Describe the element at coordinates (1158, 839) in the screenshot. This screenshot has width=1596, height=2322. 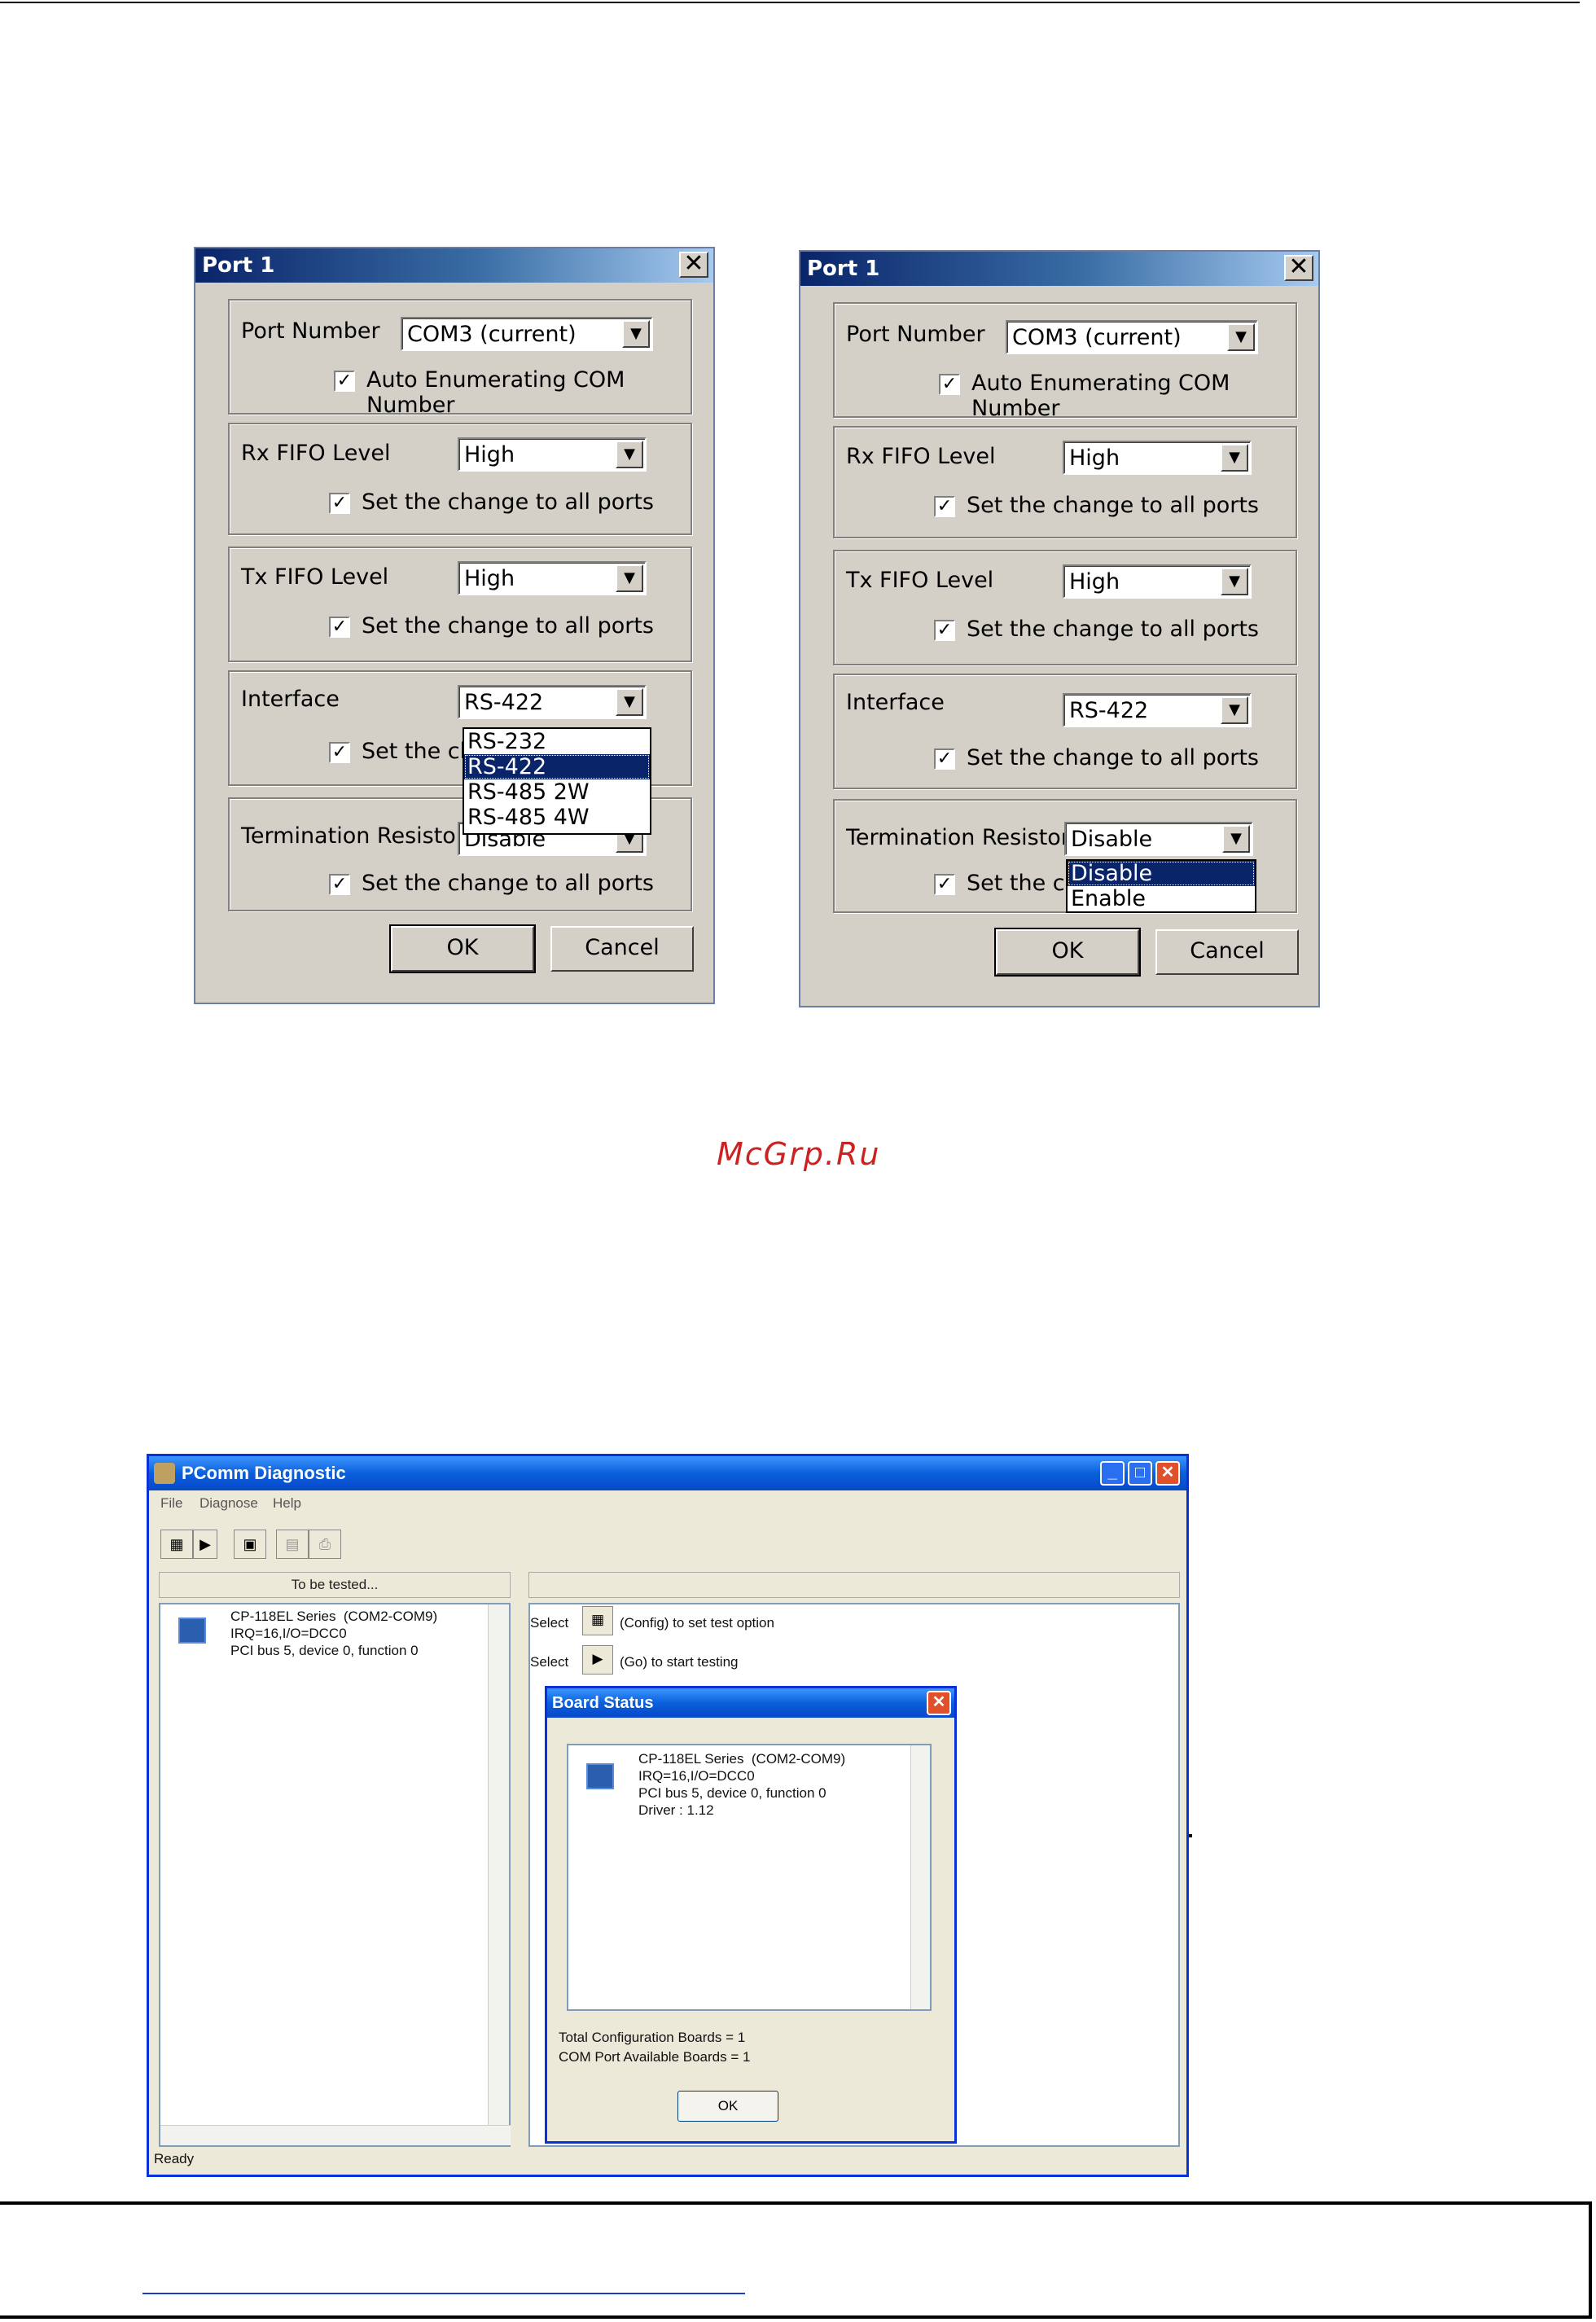
I see `termination-select: Disable ▼` at that location.